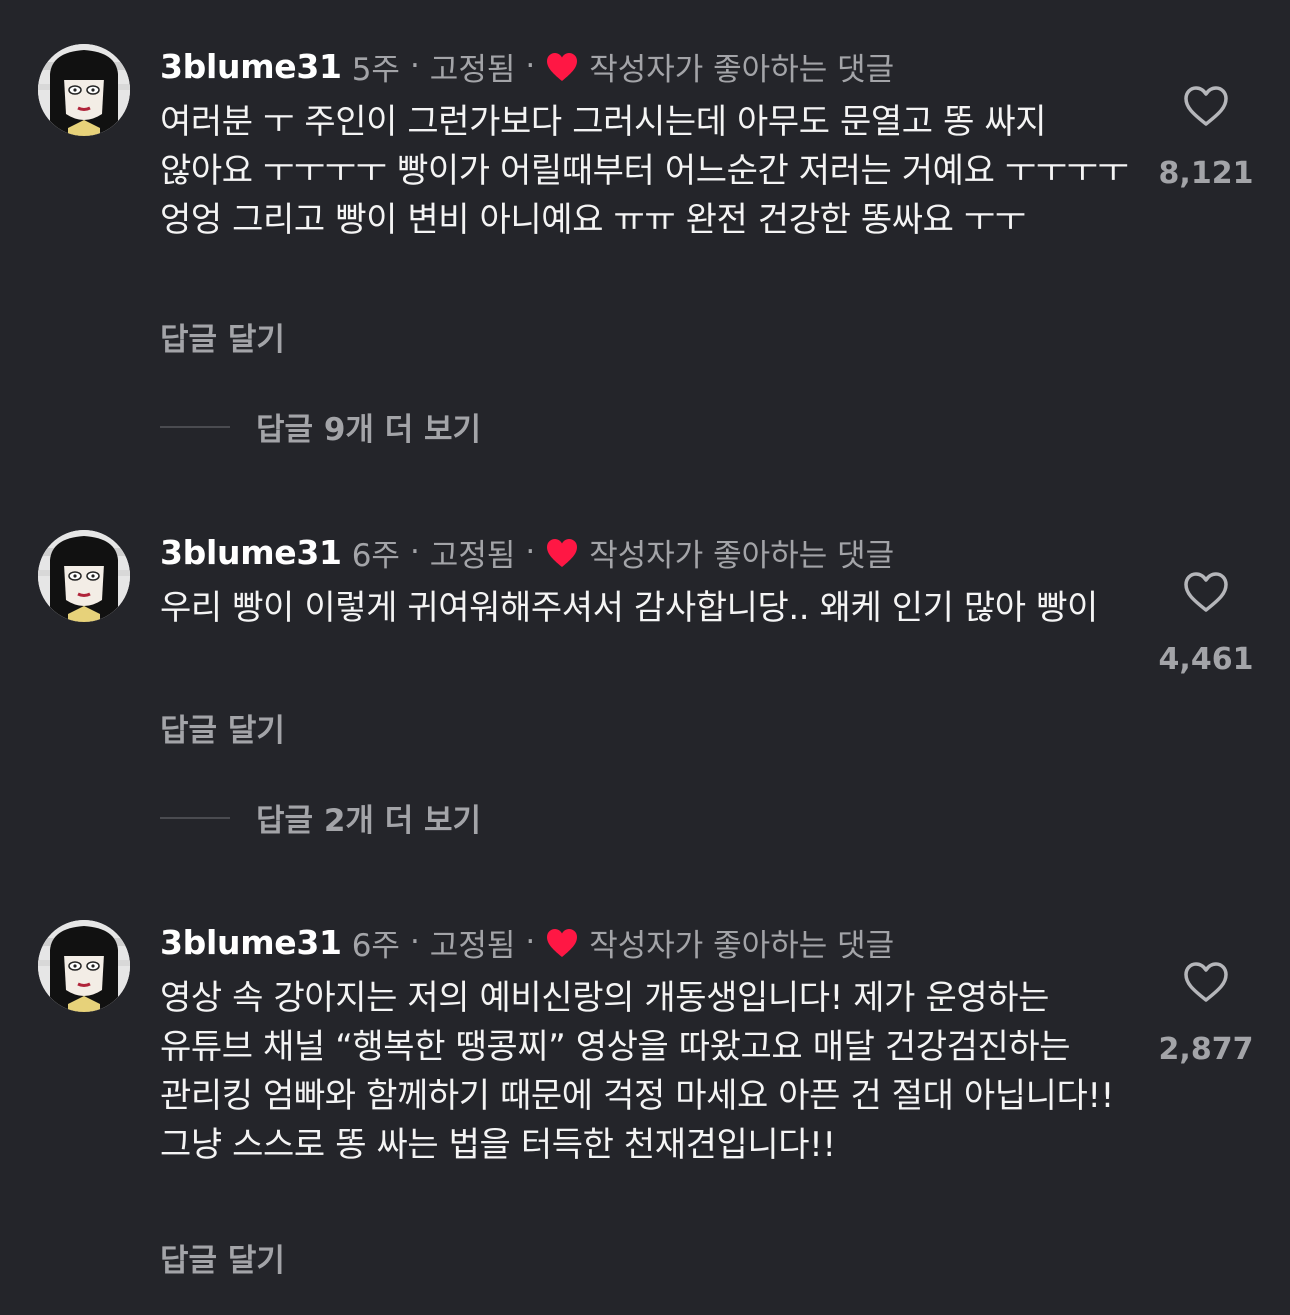  What do you see at coordinates (369, 821) in the screenshot?
I see `view-replies-label: 답글 2개 더 보기` at bounding box center [369, 821].